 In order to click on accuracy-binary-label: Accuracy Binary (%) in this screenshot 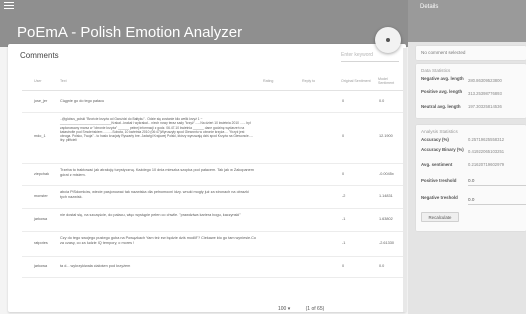, I will do `click(442, 149)`.